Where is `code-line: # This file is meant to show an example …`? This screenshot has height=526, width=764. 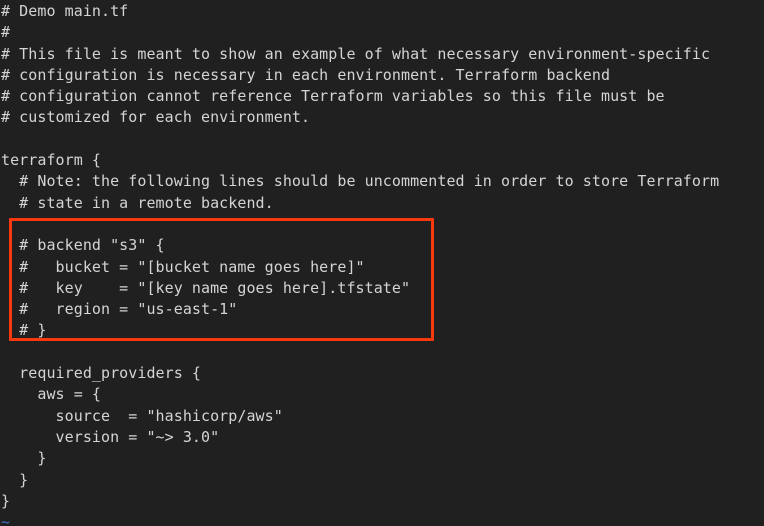
code-line: # This file is meant to show an example … is located at coordinates (356, 53).